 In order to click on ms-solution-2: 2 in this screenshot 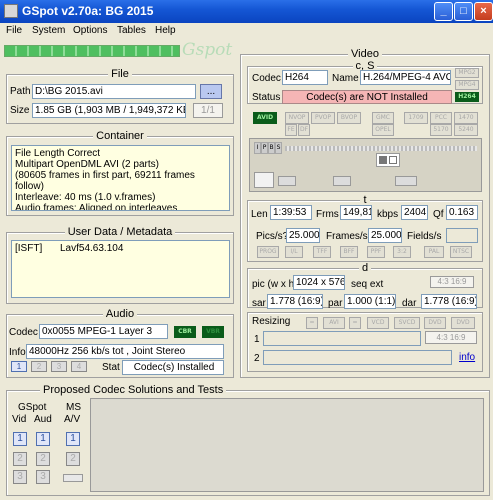, I will do `click(73, 459)`.